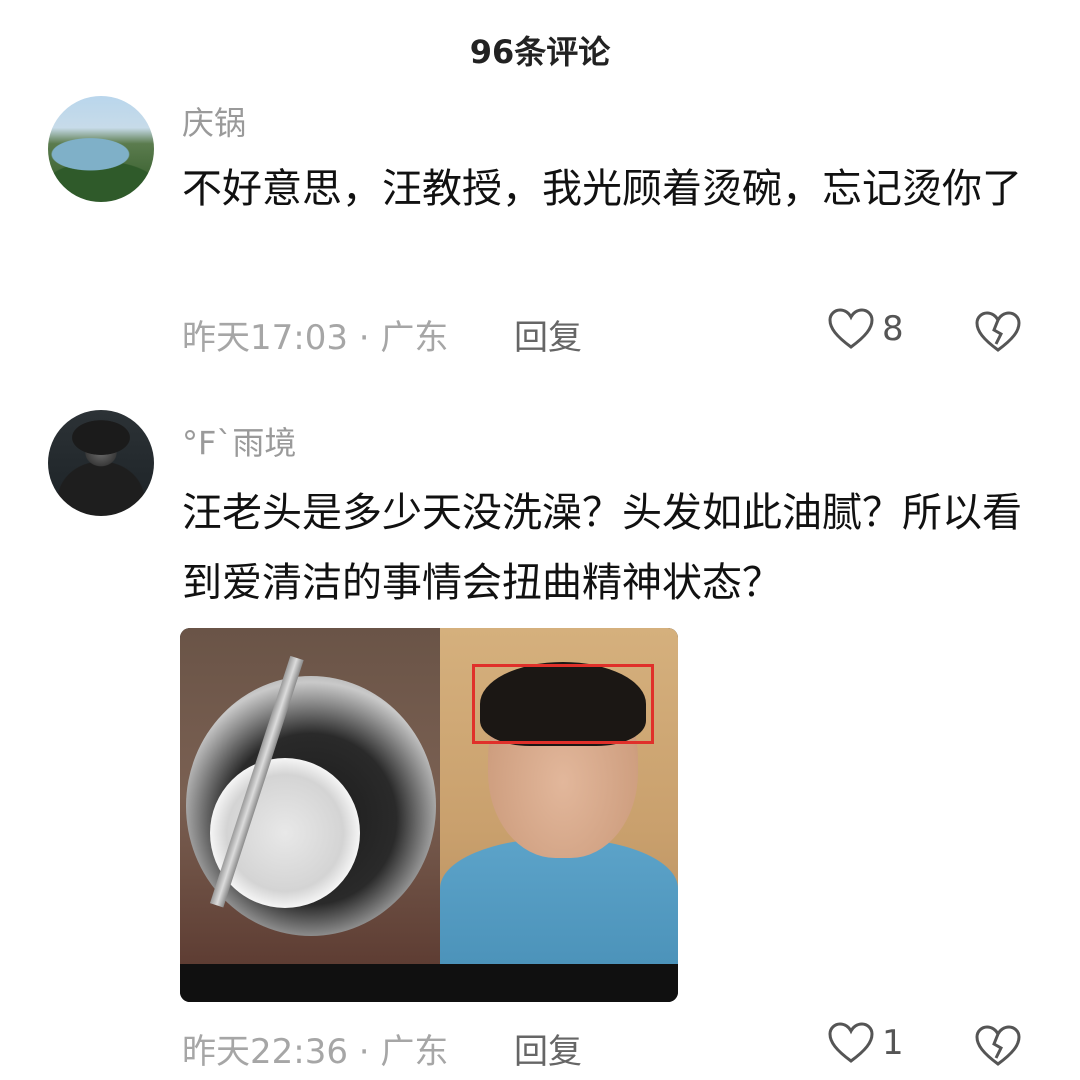 This screenshot has height=1080, width=1080. What do you see at coordinates (214, 121) in the screenshot?
I see `comment-username: 庆锅` at bounding box center [214, 121].